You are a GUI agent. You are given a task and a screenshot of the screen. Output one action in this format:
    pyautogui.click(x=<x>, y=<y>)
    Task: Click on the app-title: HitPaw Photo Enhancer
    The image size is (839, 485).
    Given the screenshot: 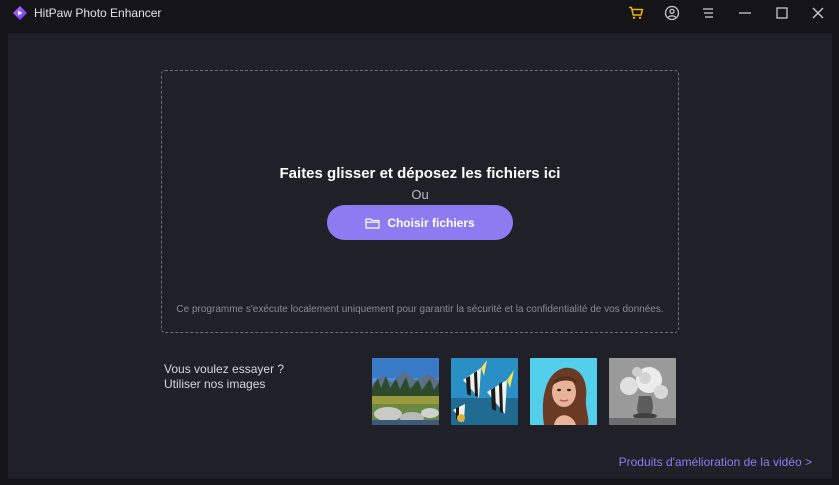 What is the action you would take?
    pyautogui.click(x=98, y=13)
    